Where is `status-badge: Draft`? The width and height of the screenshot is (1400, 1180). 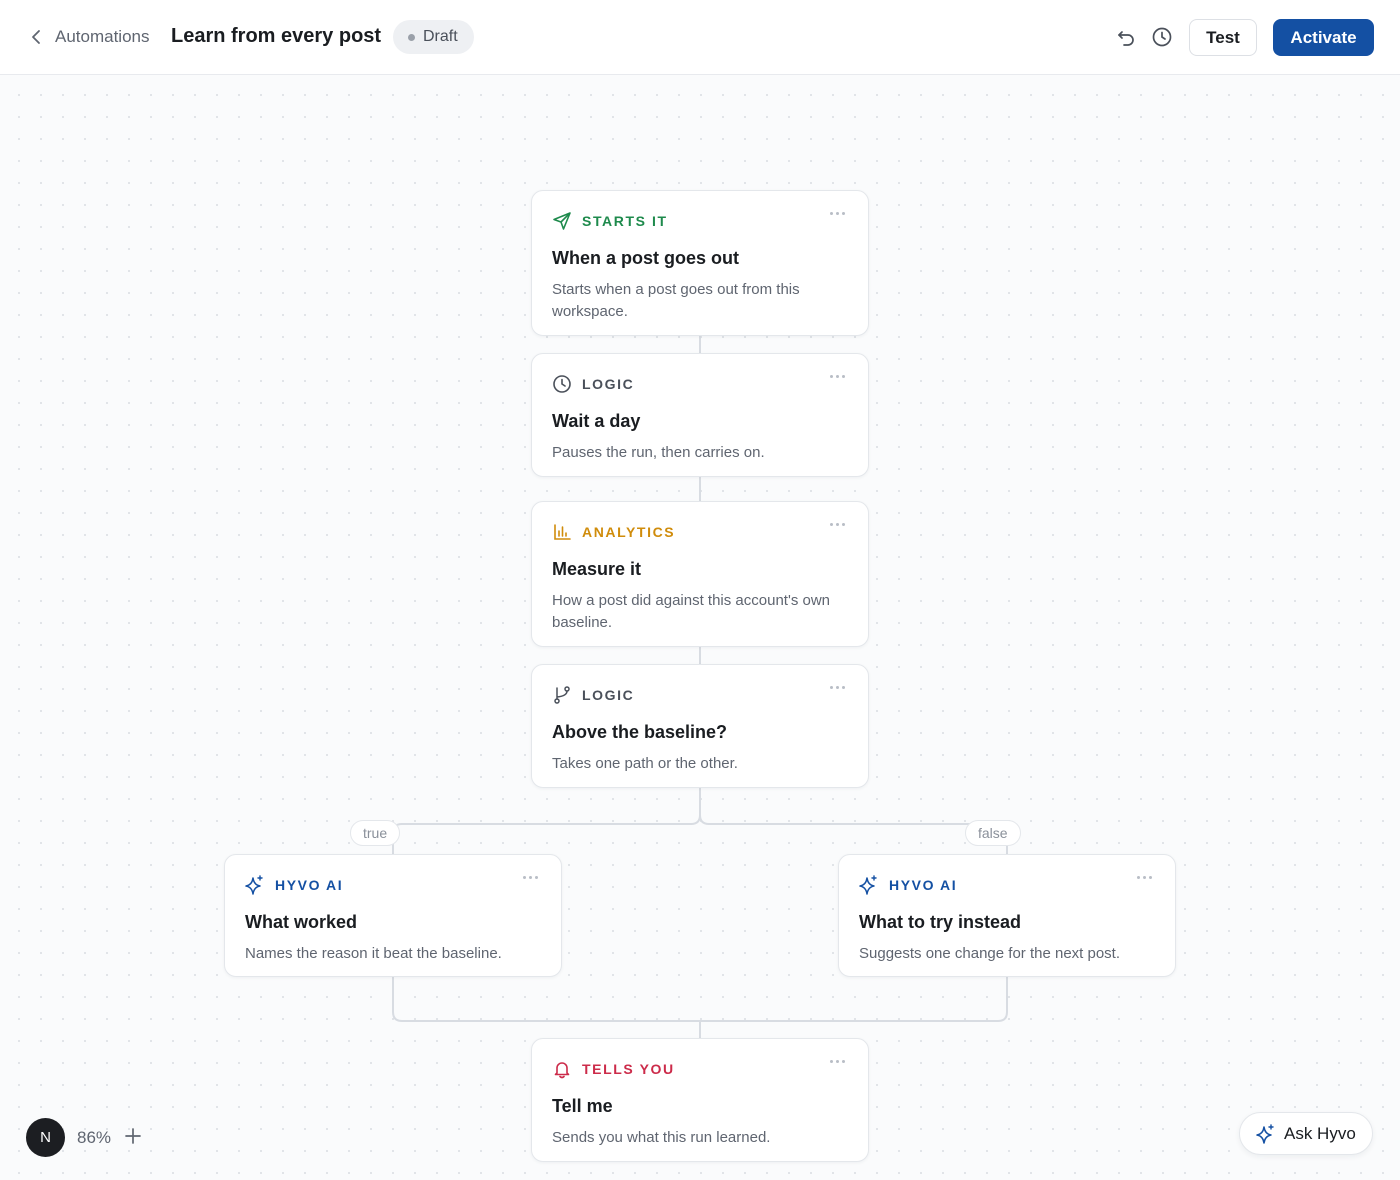 status-badge: Draft is located at coordinates (433, 37).